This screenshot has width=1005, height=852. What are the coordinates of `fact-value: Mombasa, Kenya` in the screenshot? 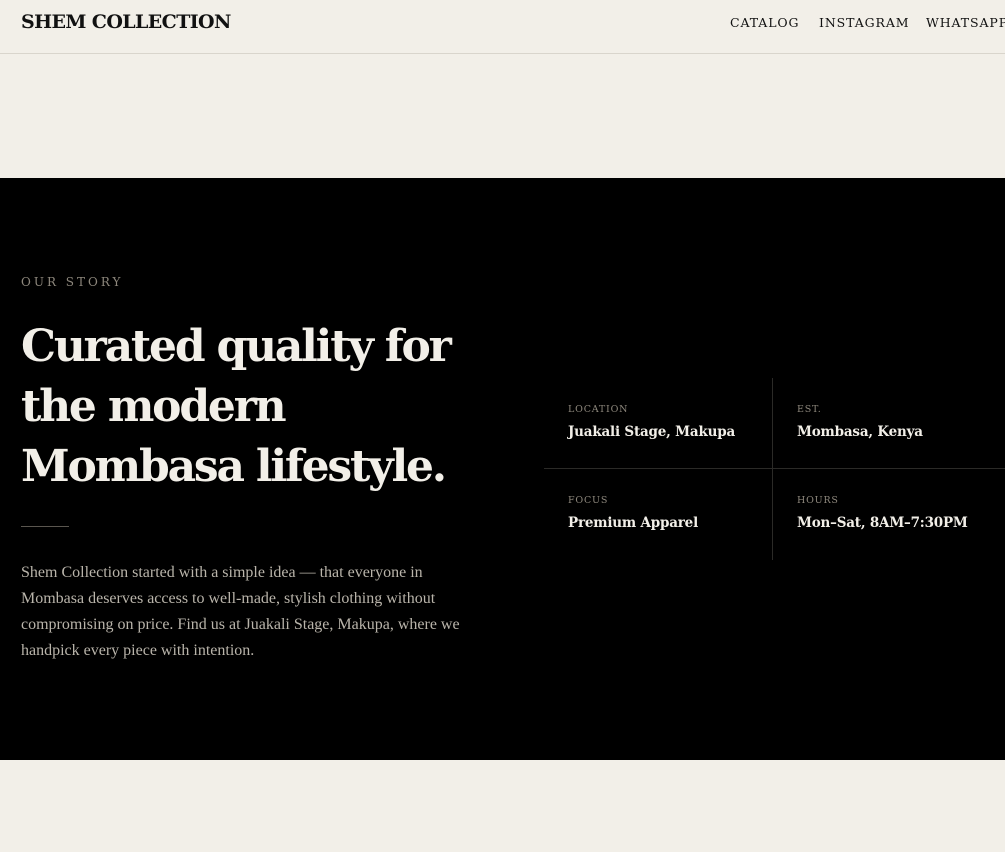 It's located at (860, 432).